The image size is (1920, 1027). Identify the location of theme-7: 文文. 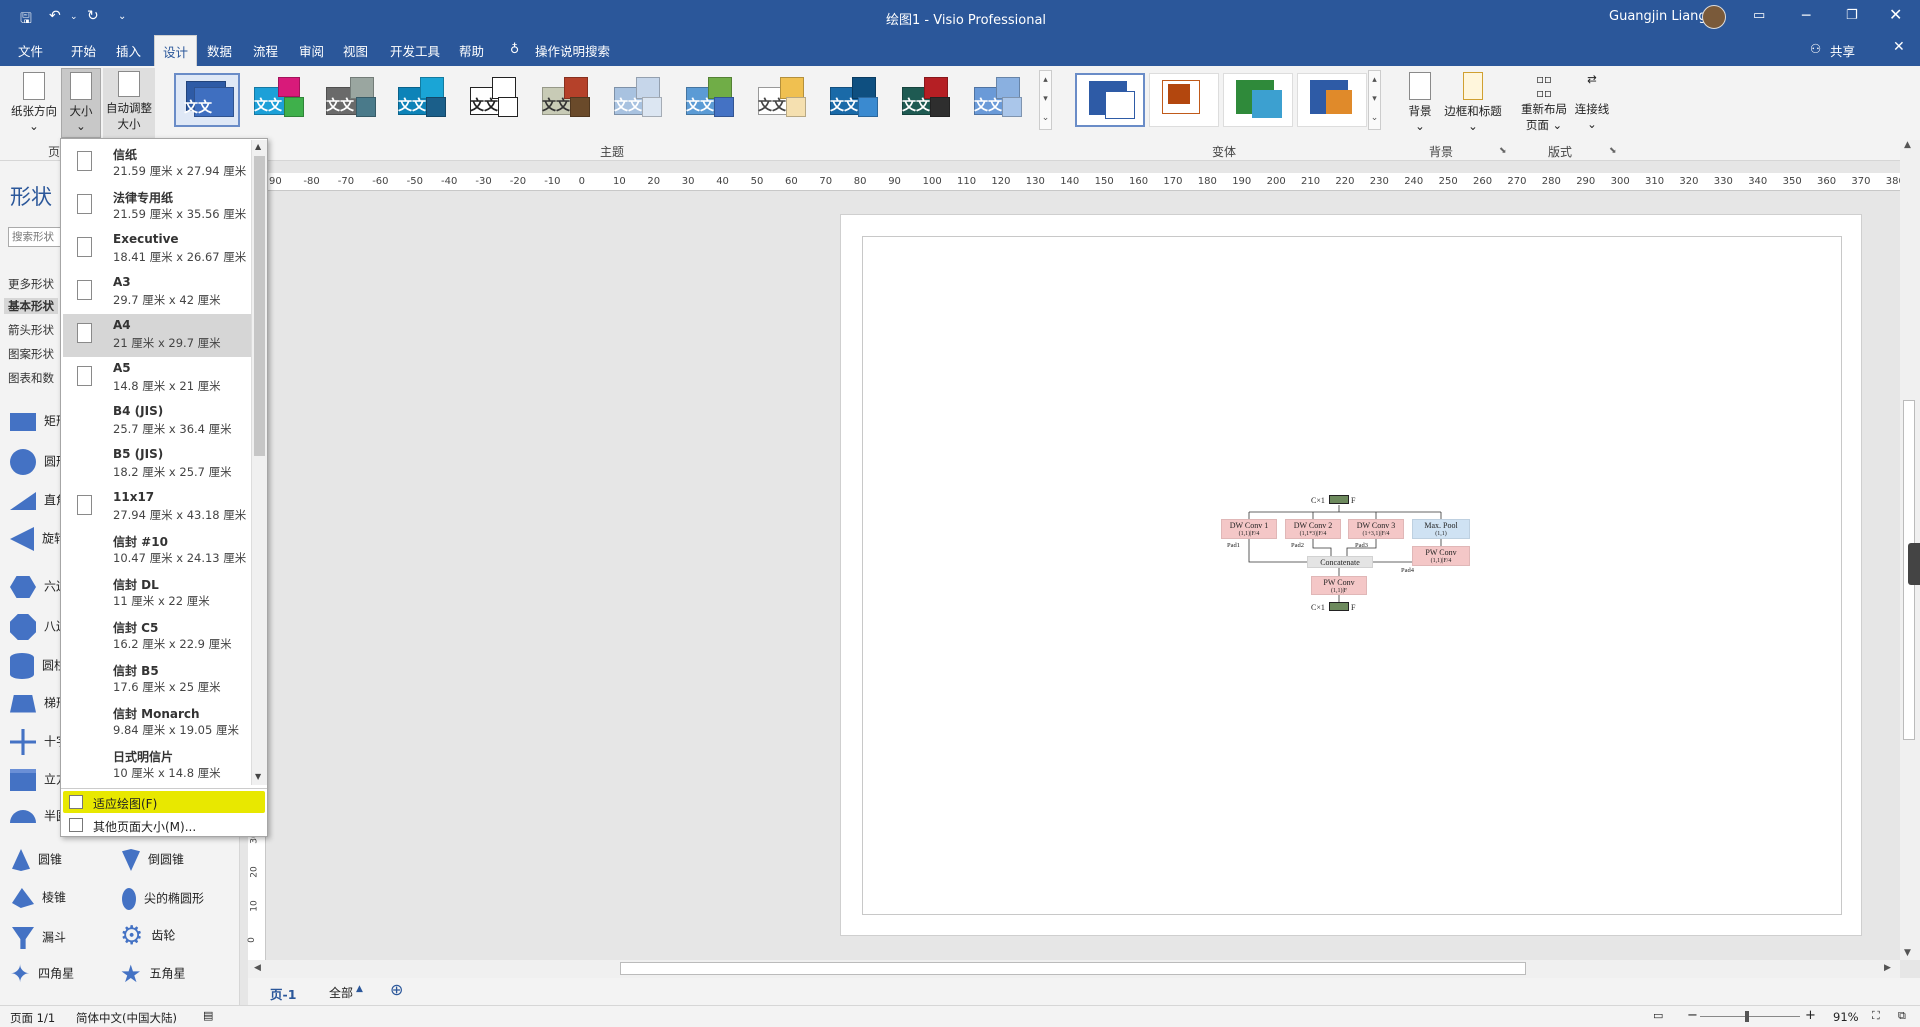
(639, 100).